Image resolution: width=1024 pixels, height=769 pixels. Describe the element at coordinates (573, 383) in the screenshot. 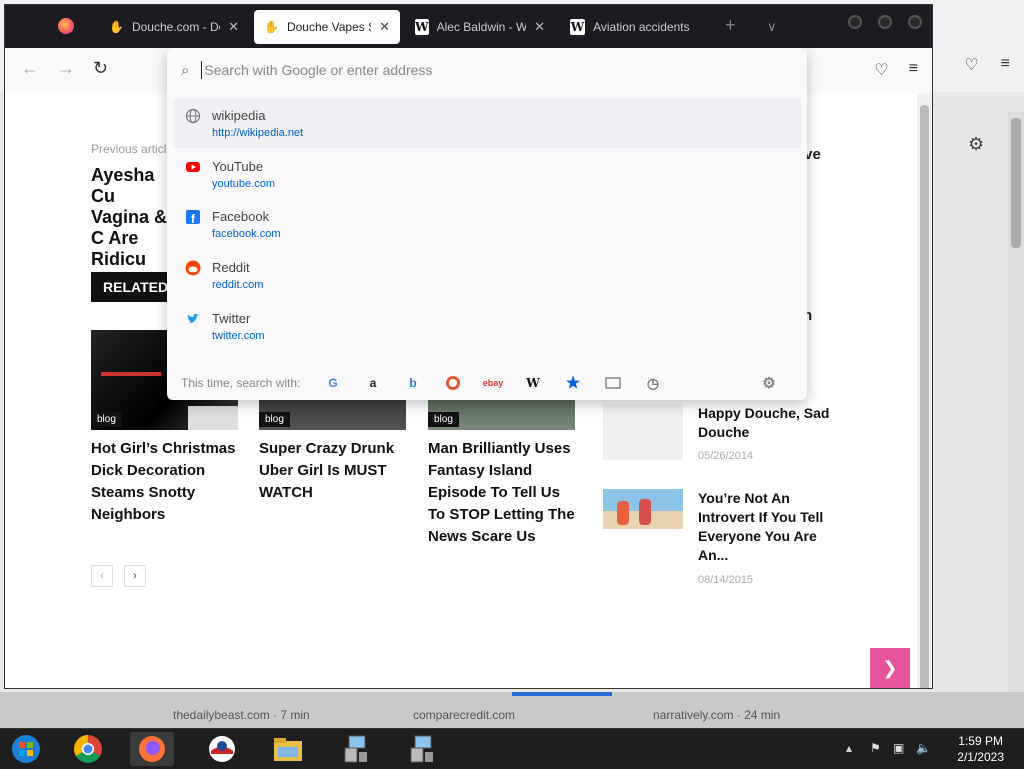

I see `bookmarks-icon: ★` at that location.